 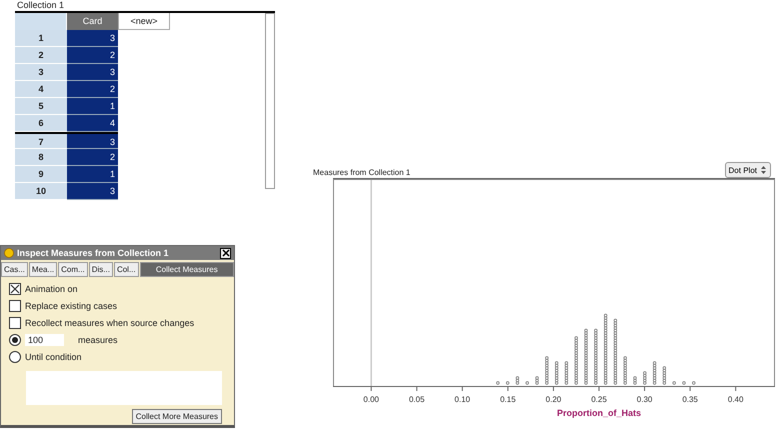 I want to click on option-label: Until condition, so click(x=53, y=357).